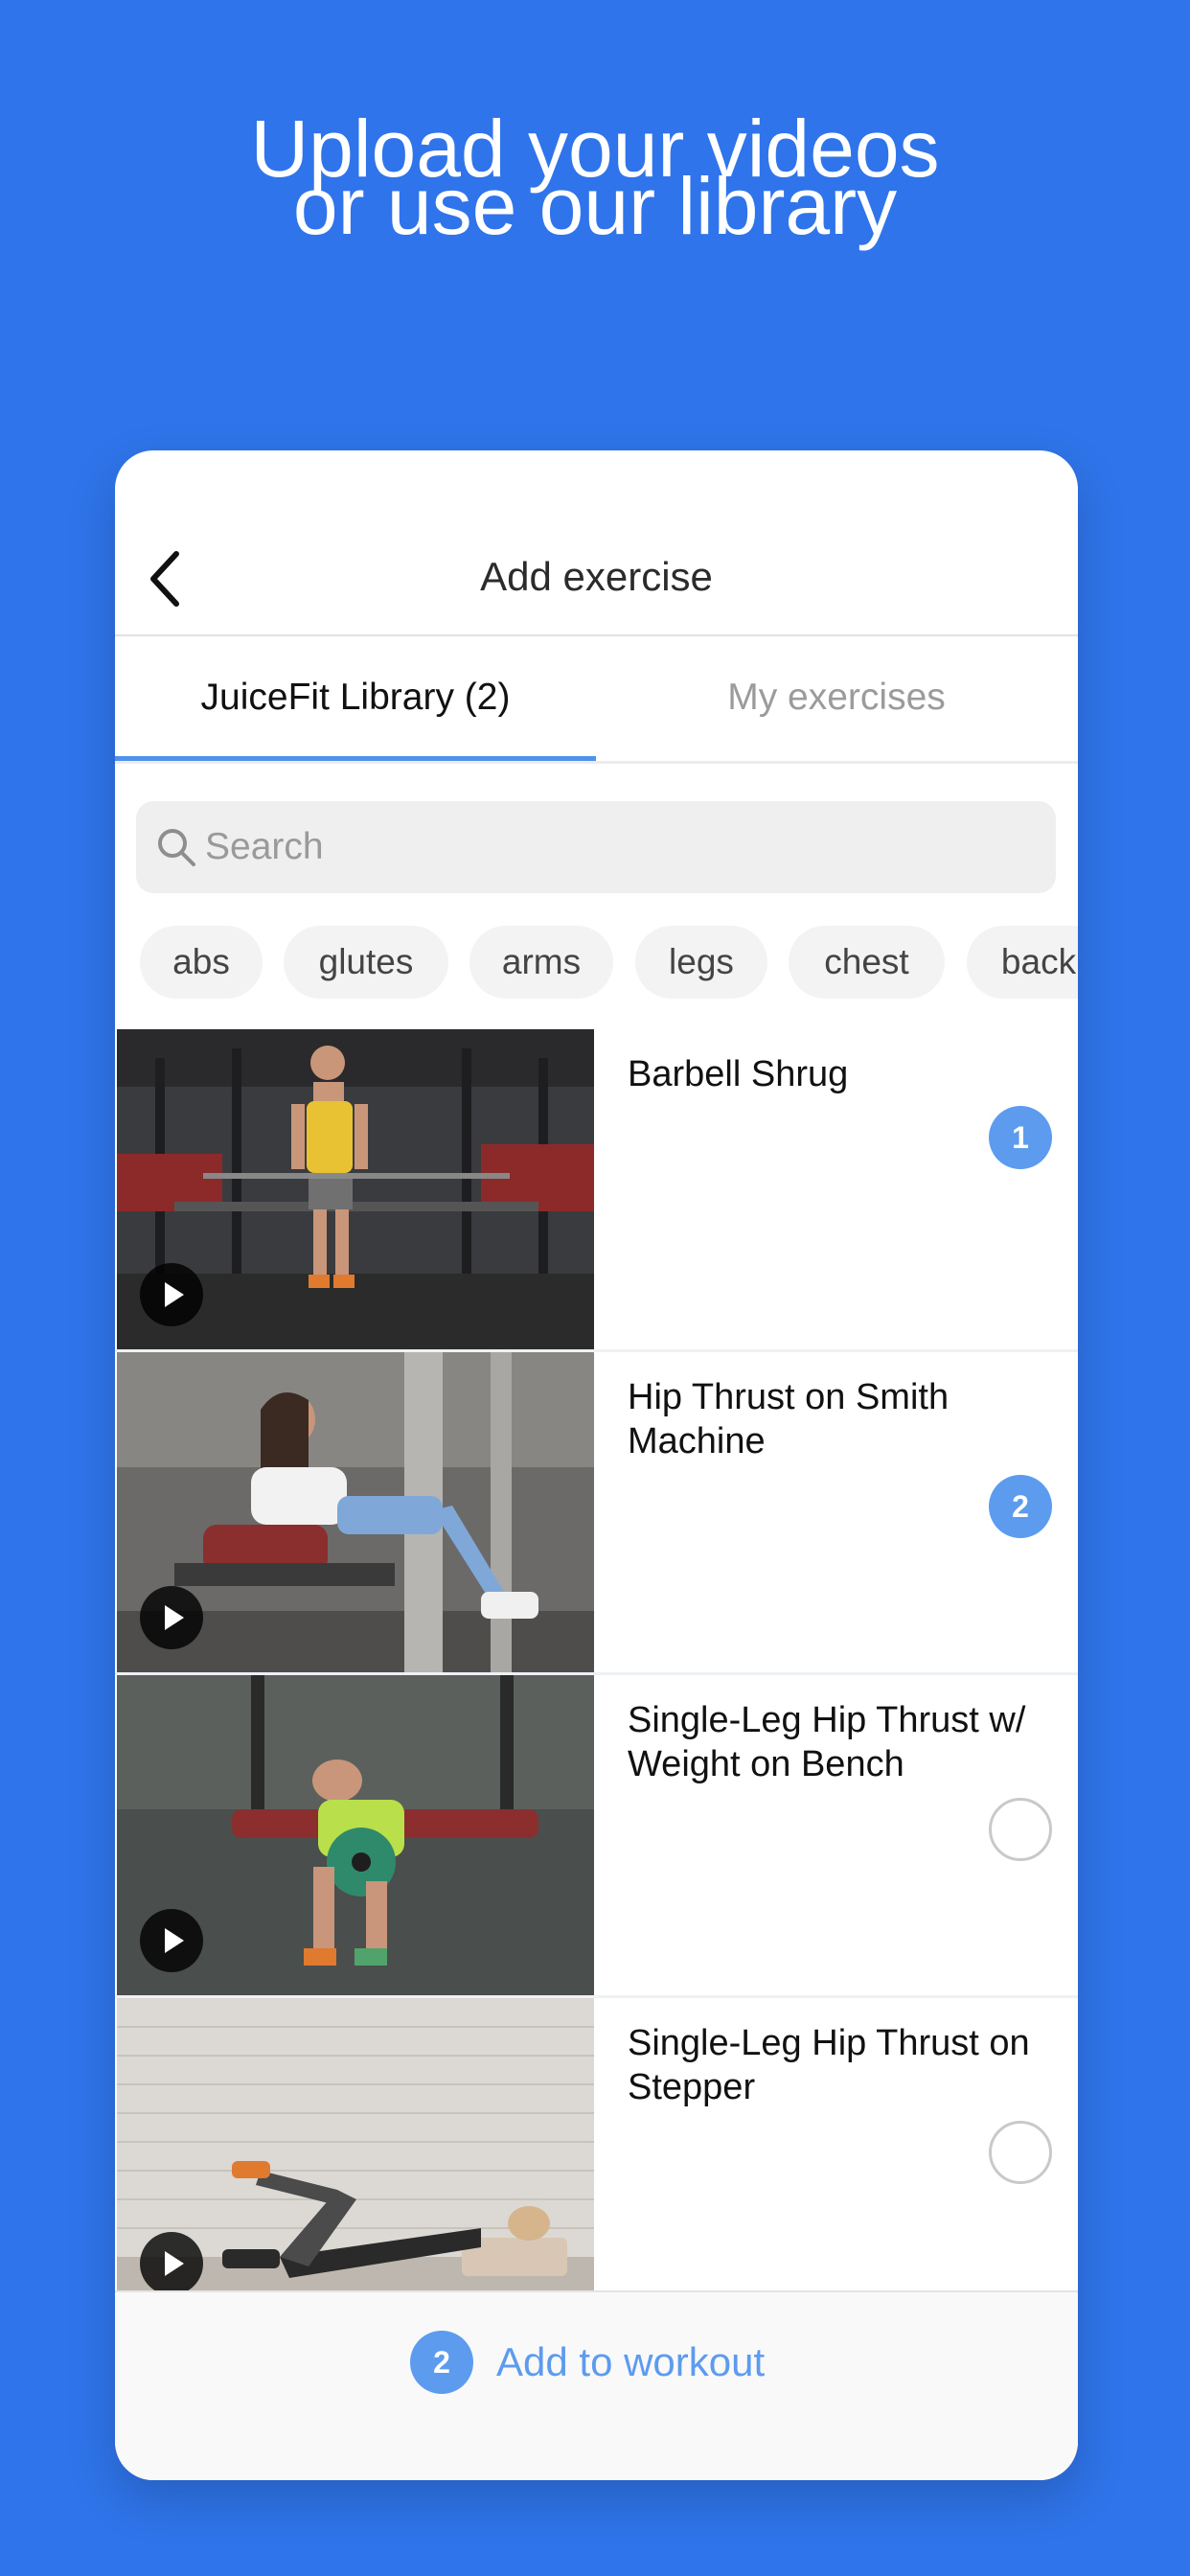 This screenshot has width=1190, height=2576. I want to click on exercise-row: Single-Leg Hip Thrust on Stepper, so click(596, 2144).